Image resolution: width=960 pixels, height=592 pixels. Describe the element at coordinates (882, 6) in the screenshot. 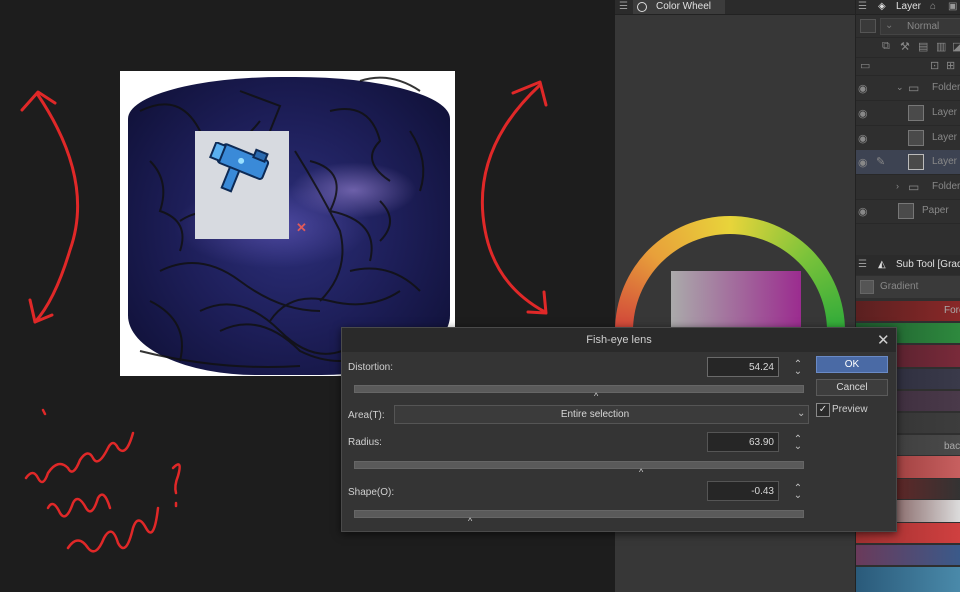

I see `layers-icon: ◈` at that location.